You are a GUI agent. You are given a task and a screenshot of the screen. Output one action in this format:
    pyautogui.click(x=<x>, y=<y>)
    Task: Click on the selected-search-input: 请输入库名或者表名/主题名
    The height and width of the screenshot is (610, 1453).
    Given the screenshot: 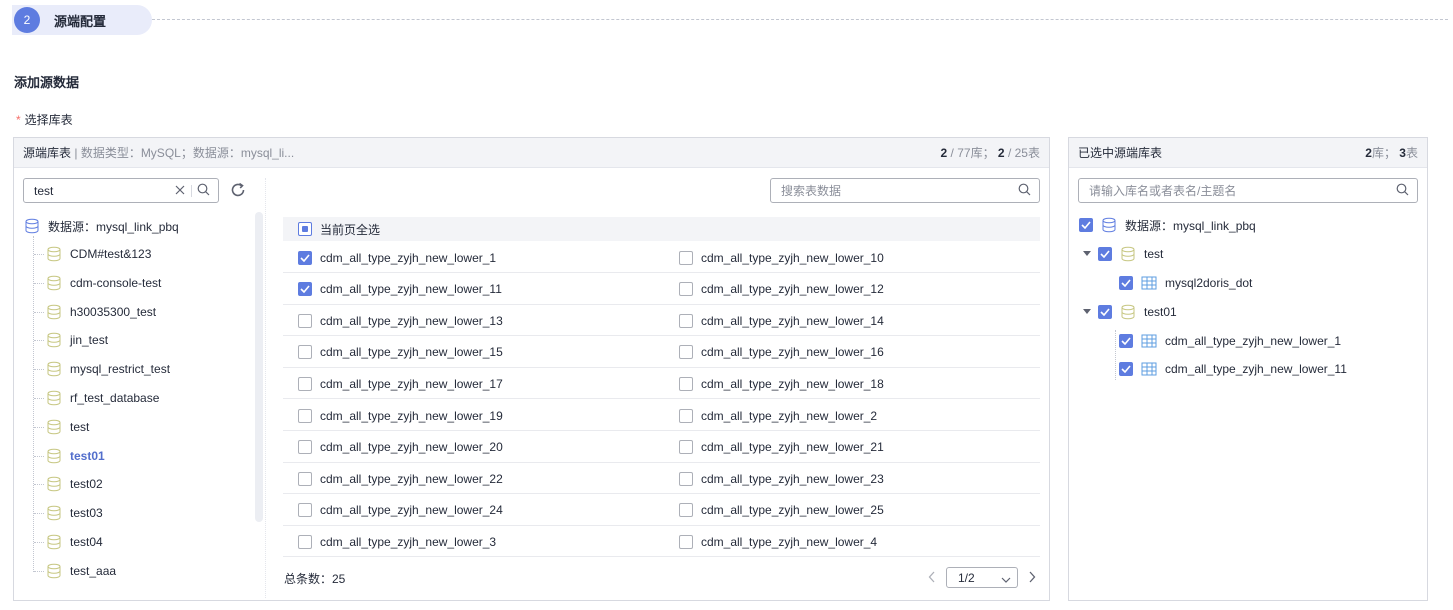 What is the action you would take?
    pyautogui.click(x=1248, y=190)
    